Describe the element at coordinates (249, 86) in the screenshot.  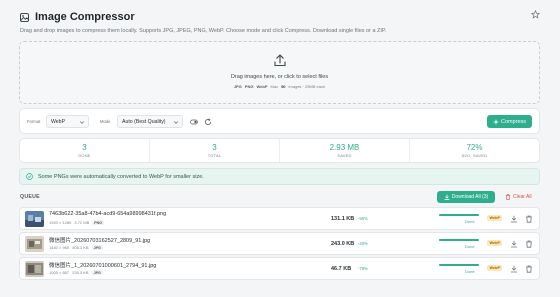
I see `format-png: PNG` at that location.